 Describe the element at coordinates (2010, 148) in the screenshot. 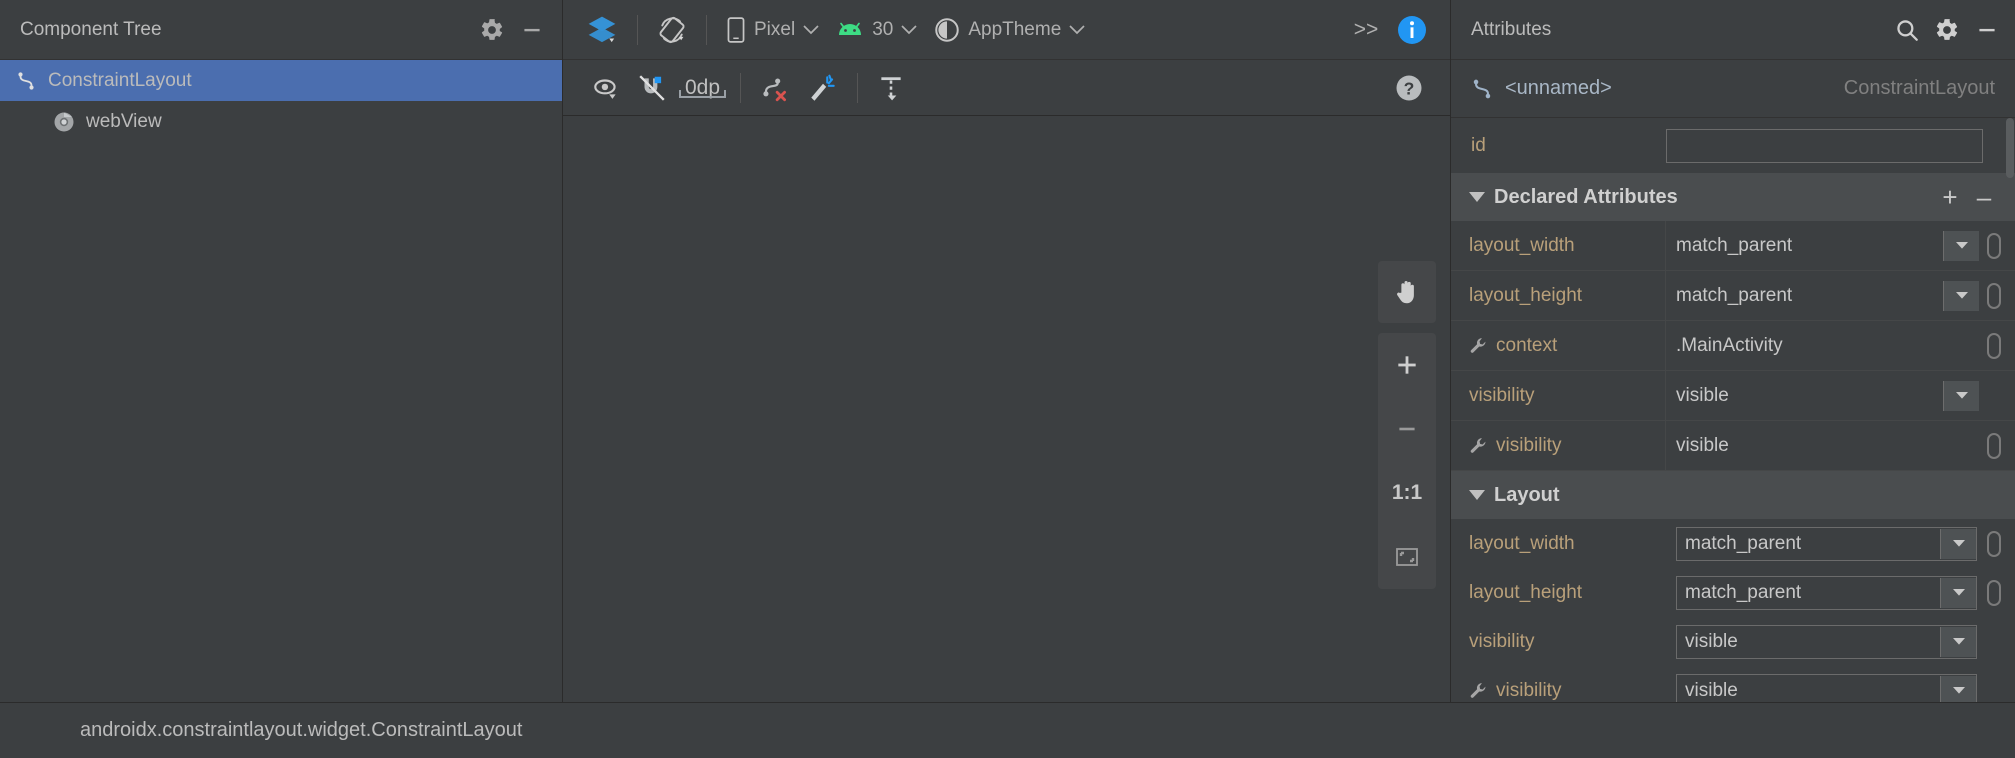

I see `attributes-scrollbar` at that location.